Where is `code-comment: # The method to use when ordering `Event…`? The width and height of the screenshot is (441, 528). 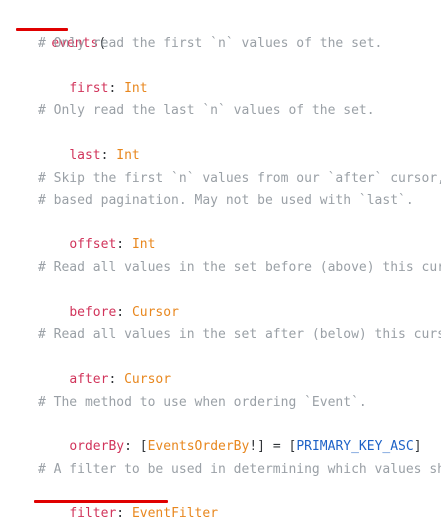 code-comment: # The method to use when ordering `Event… is located at coordinates (202, 402).